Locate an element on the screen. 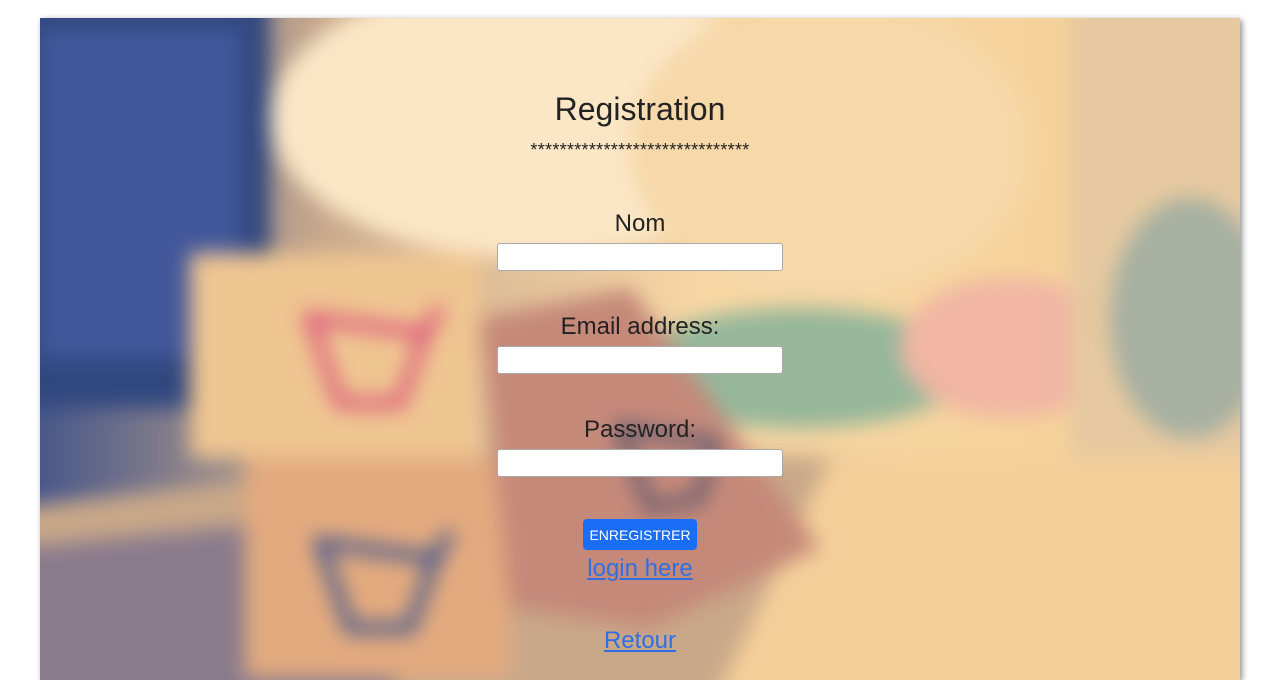 The image size is (1274, 680). email-input is located at coordinates (640, 360).